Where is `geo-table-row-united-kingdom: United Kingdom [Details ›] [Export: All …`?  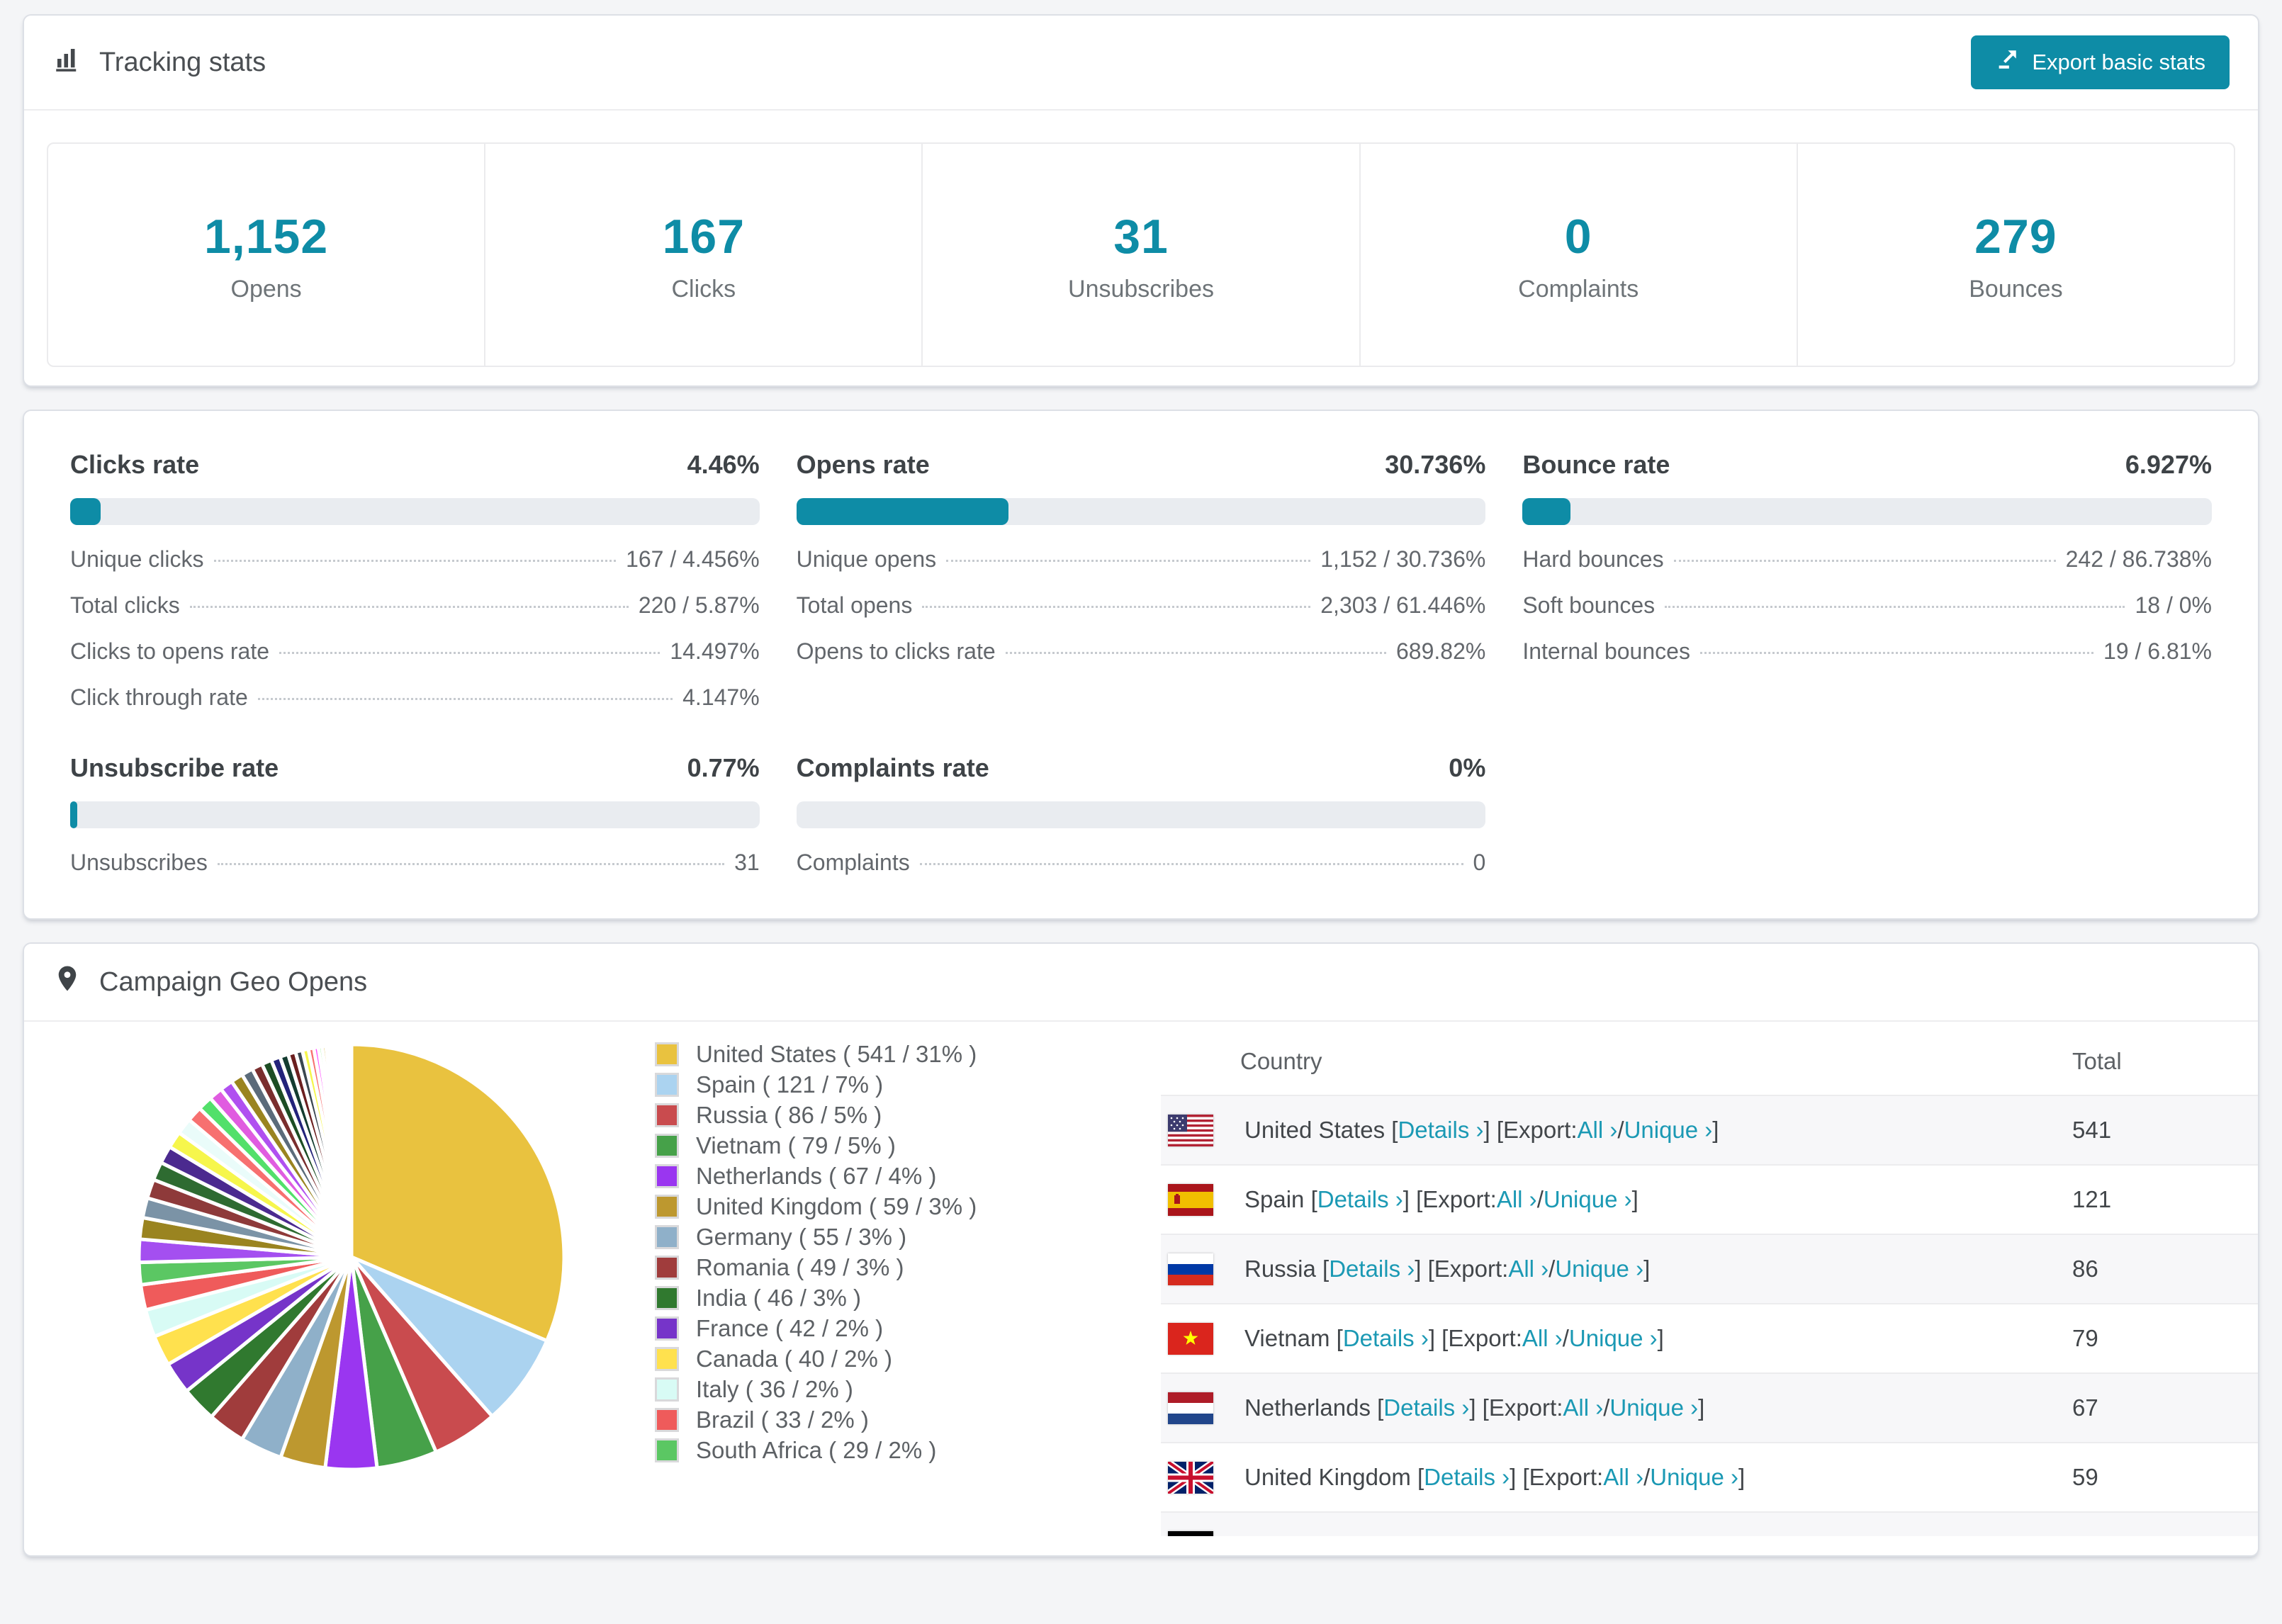
geo-table-row-united-kingdom: United Kingdom [Details ›] [Export: All … is located at coordinates (1709, 1477).